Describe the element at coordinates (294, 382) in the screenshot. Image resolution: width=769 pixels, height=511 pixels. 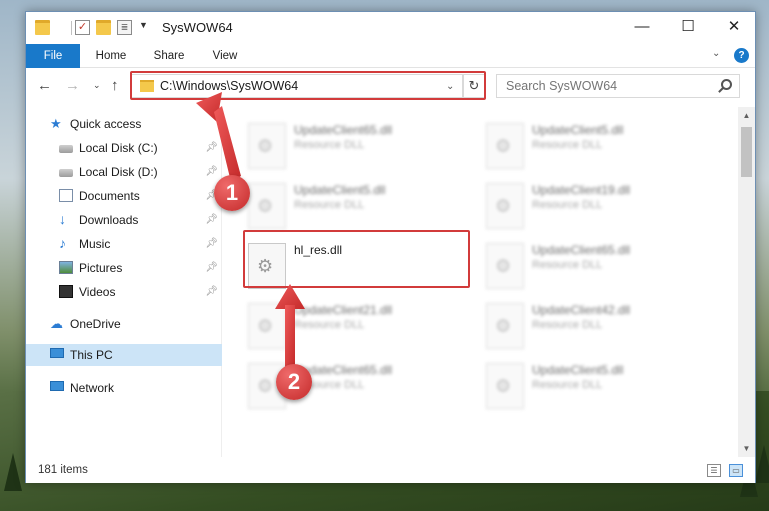
I see `callout-step-2: 2` at that location.